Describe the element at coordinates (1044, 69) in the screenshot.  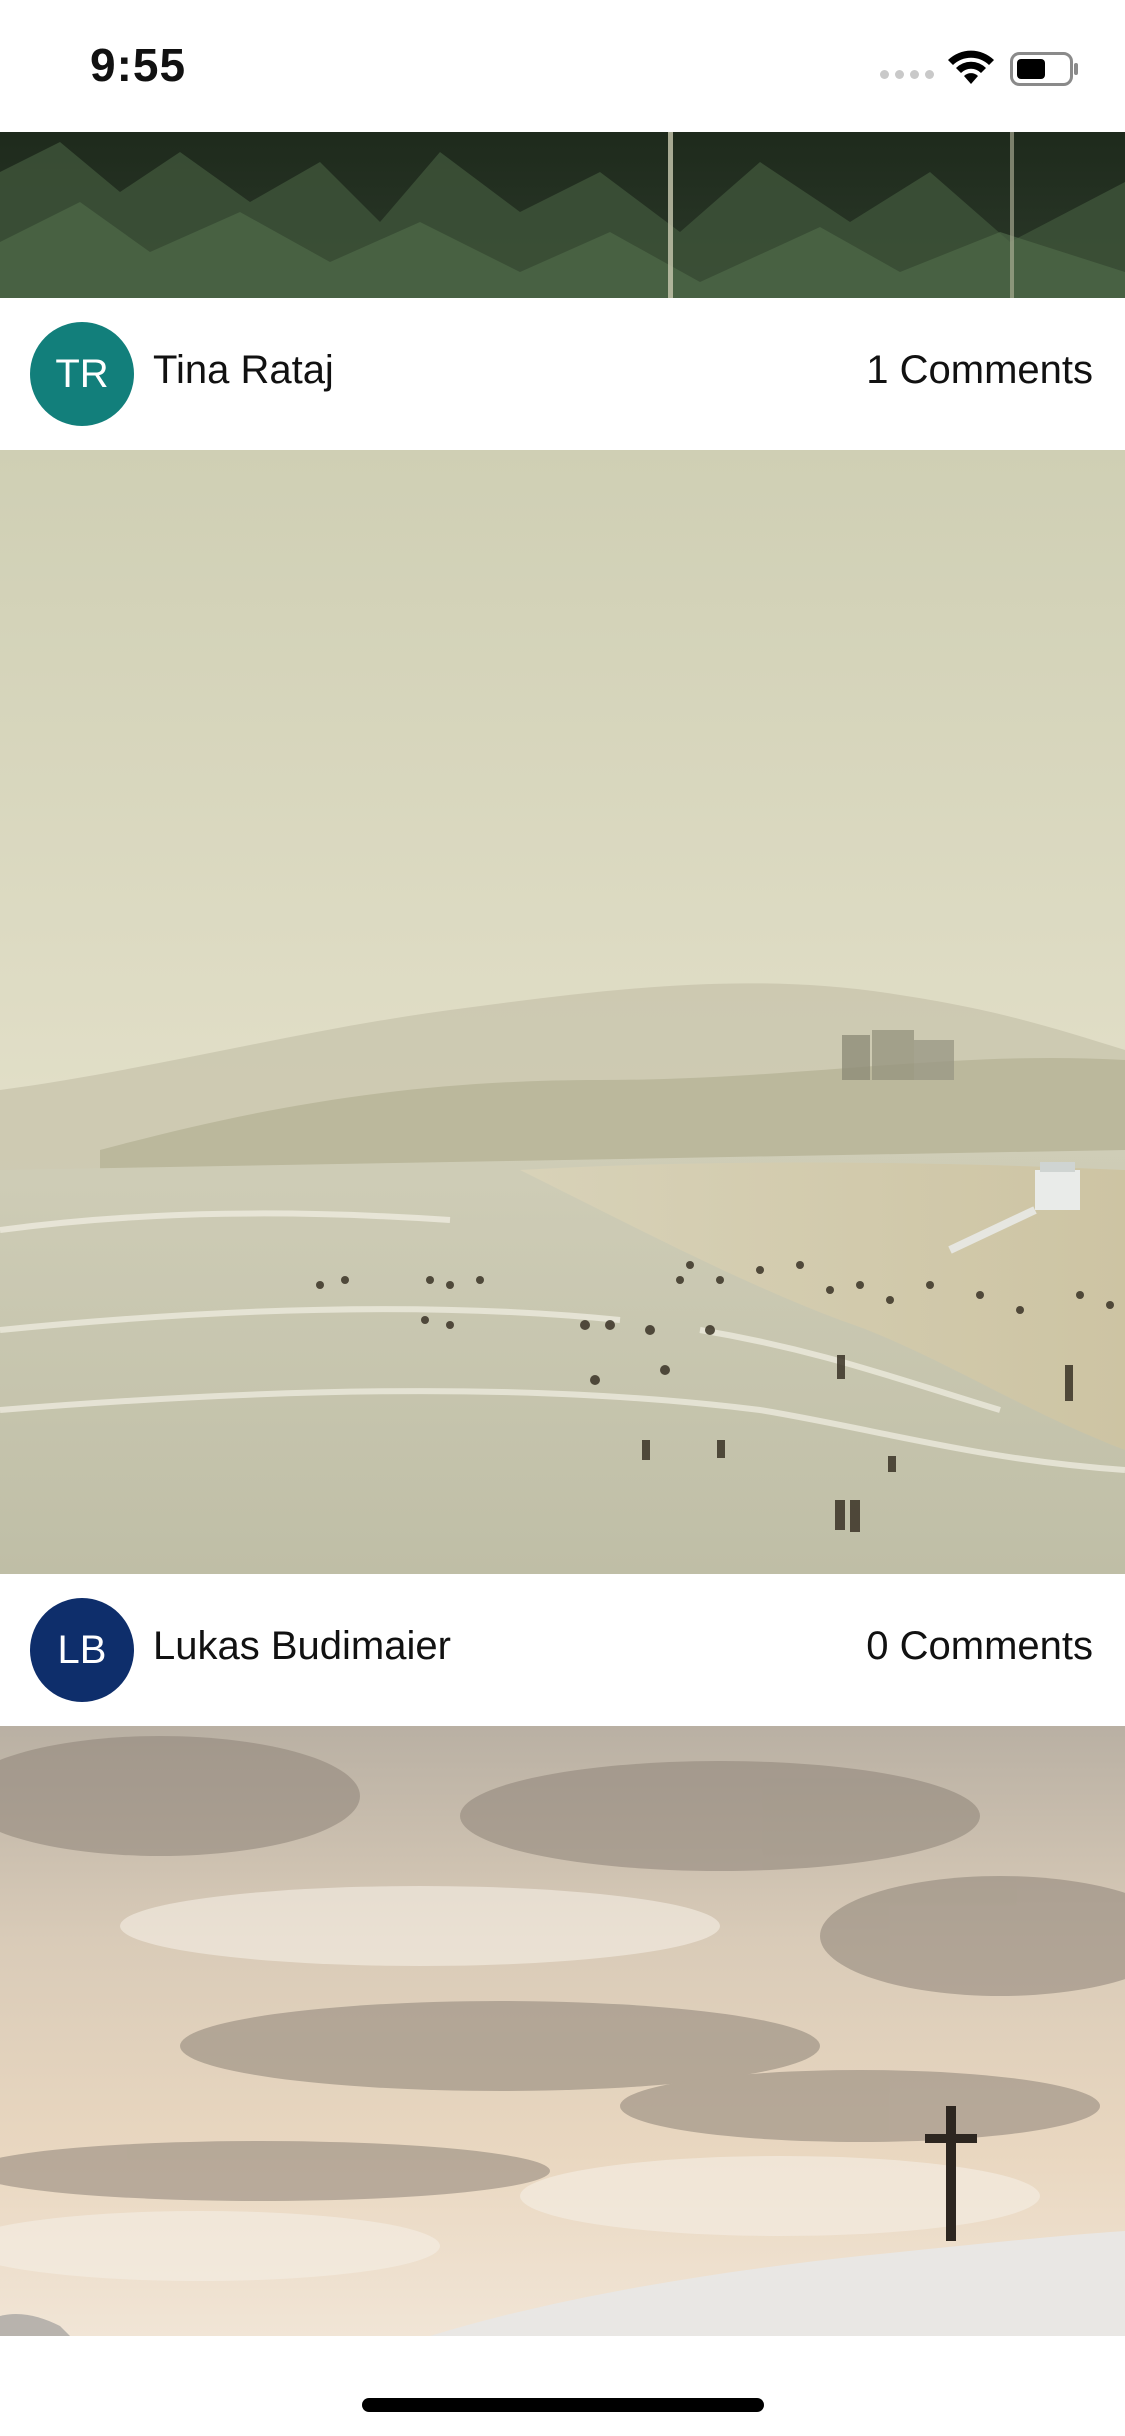
I see `battery-icon` at that location.